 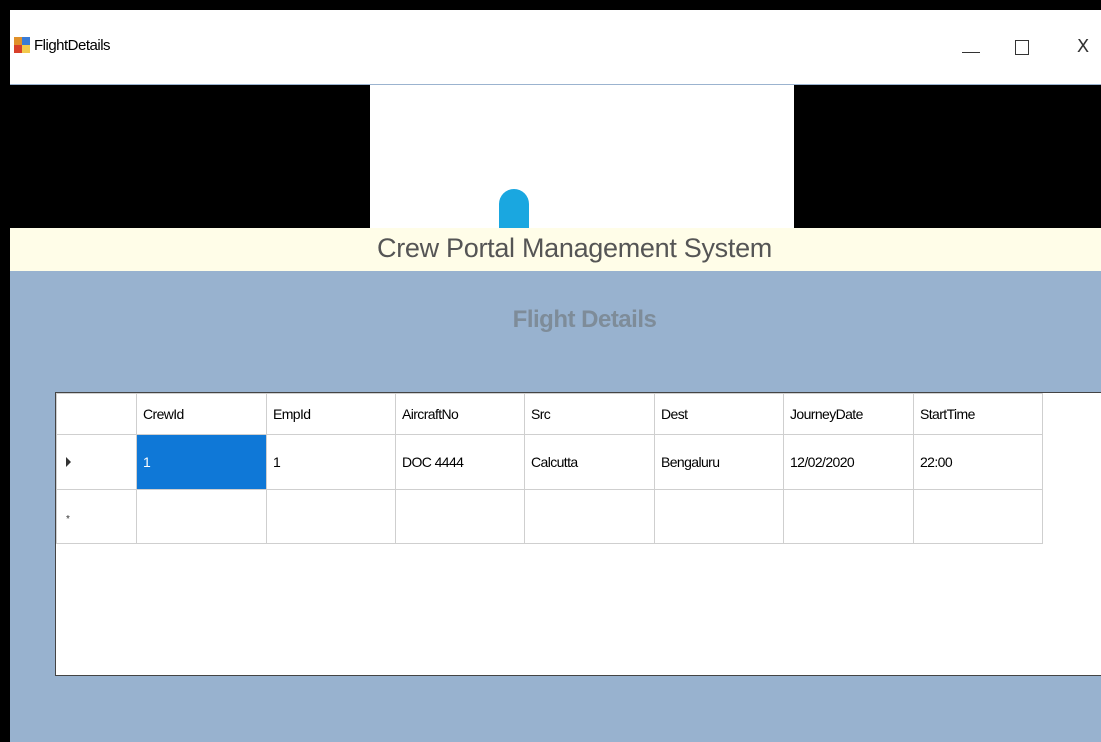 I want to click on cell-aircraftno: DOC 4444, so click(x=460, y=462).